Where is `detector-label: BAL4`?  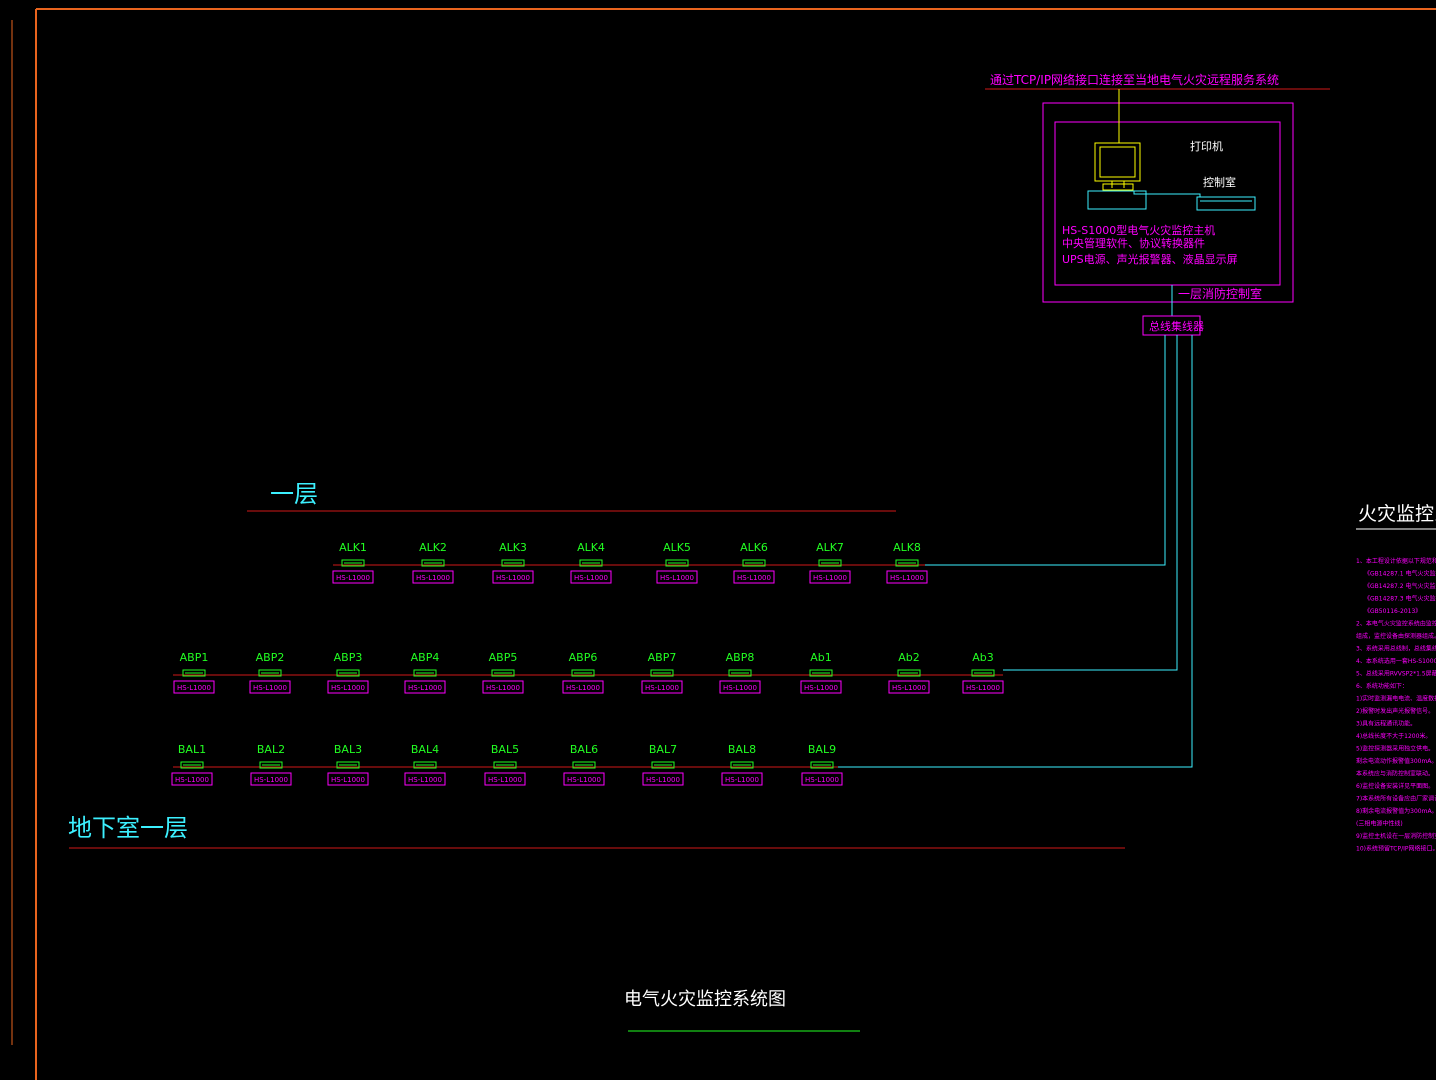
detector-label: BAL4 is located at coordinates (425, 749).